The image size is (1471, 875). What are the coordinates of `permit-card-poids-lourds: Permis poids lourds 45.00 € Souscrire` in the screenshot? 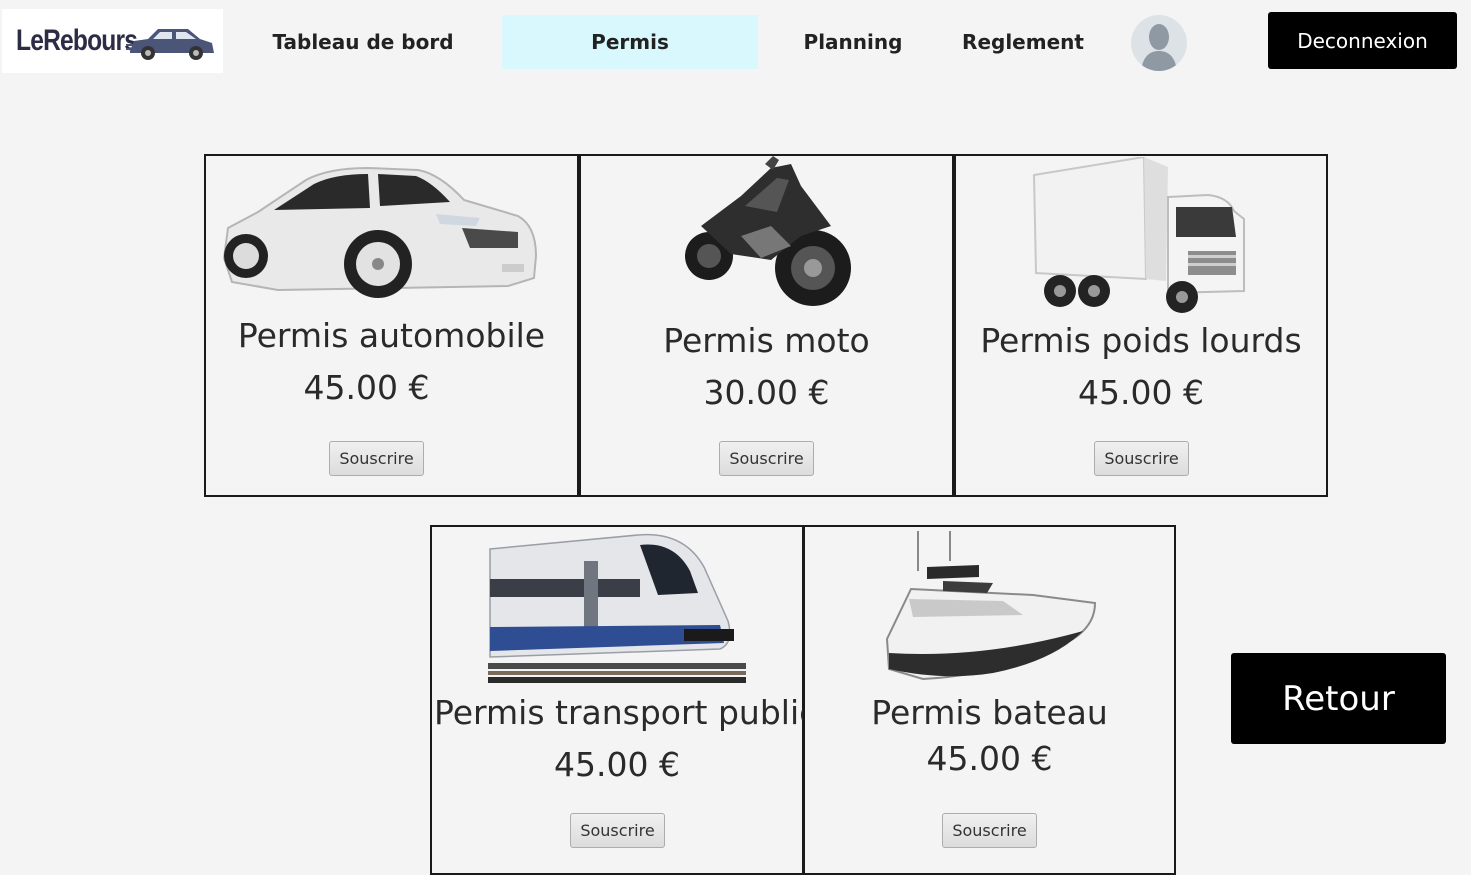 It's located at (1141, 325).